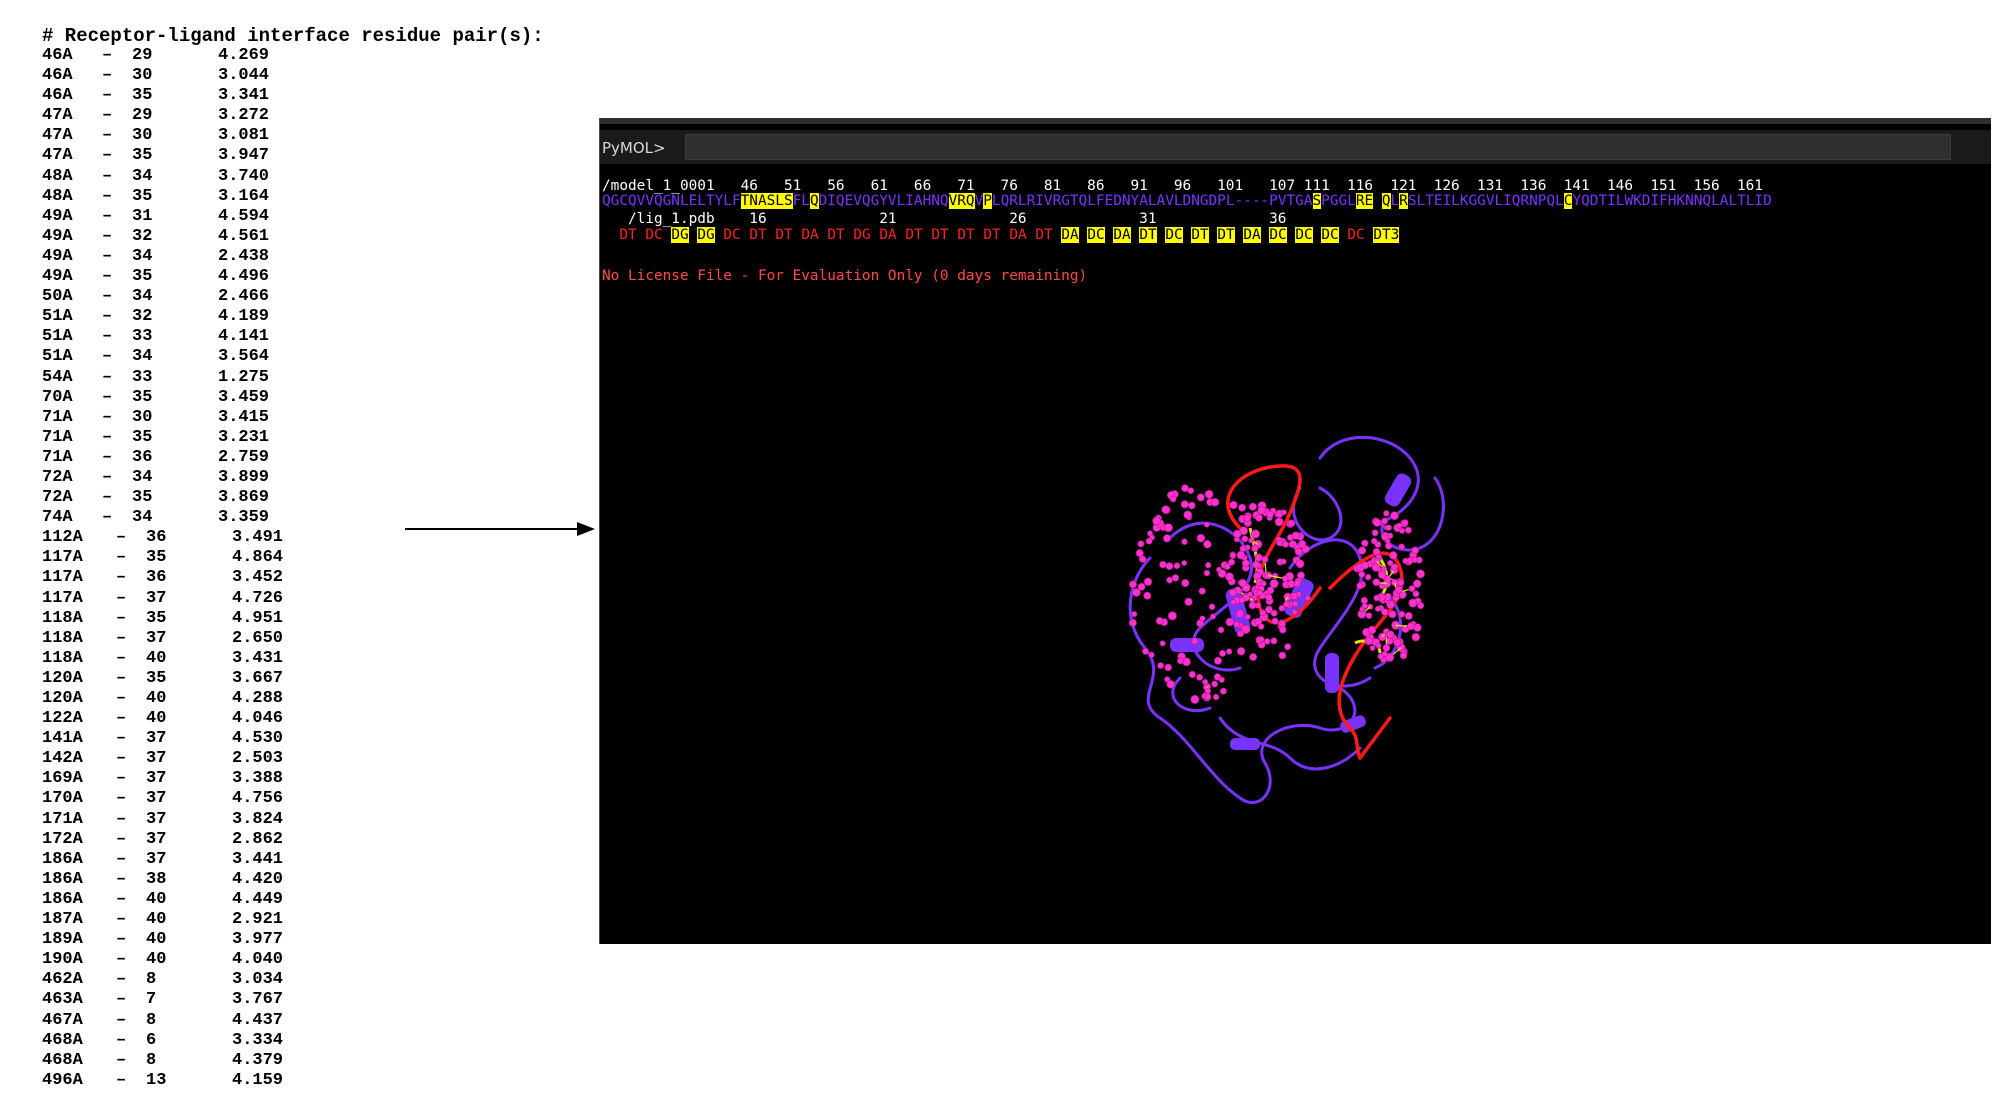 The height and width of the screenshot is (1105, 1999). What do you see at coordinates (1671, 201) in the screenshot?
I see `sequence-segment: YQDTILWKDIFHKNNQLALTLID` at bounding box center [1671, 201].